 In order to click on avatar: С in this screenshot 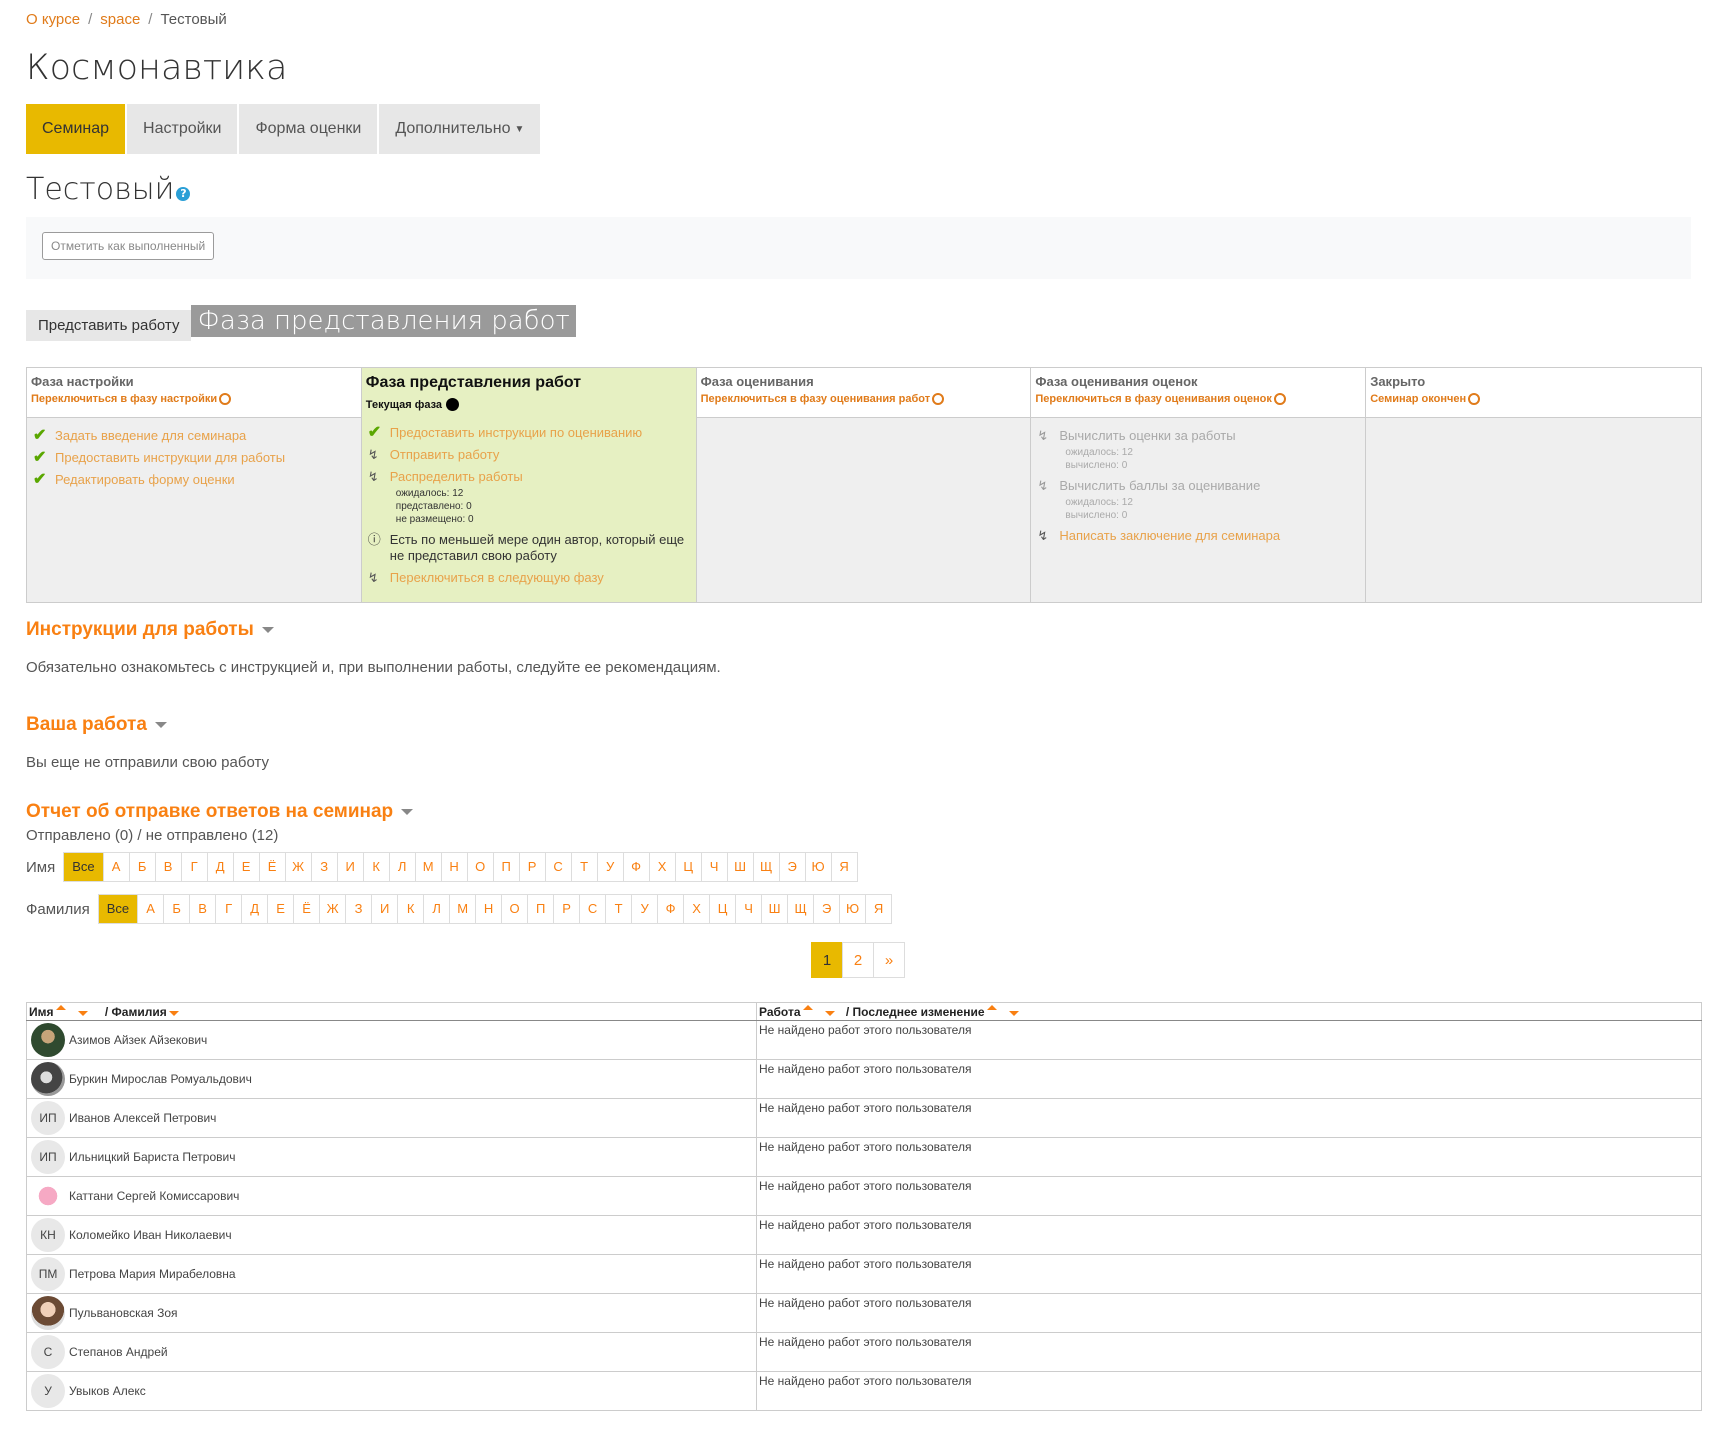, I will do `click(48, 1352)`.